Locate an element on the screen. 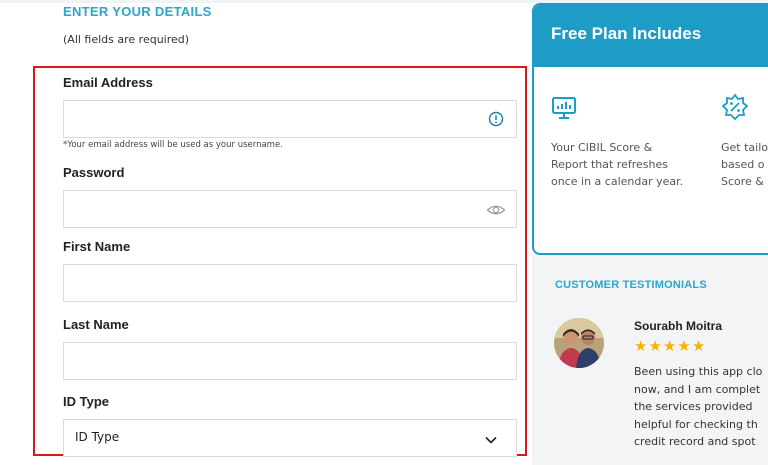 The height and width of the screenshot is (465, 768). chevron-down-icon is located at coordinates (491, 439).